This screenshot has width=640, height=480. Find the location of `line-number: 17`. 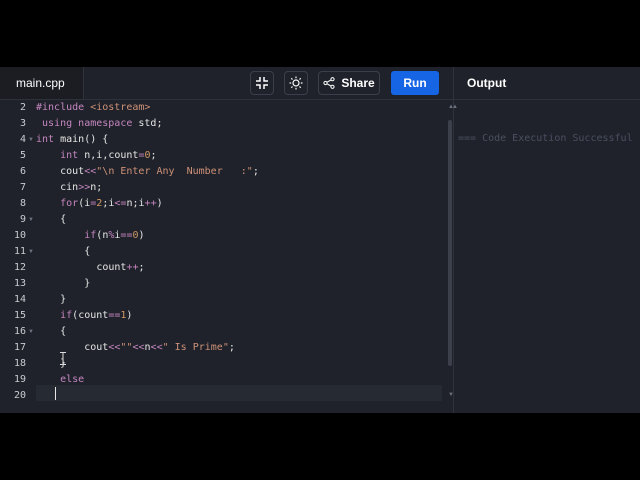

line-number: 17 is located at coordinates (19, 347).